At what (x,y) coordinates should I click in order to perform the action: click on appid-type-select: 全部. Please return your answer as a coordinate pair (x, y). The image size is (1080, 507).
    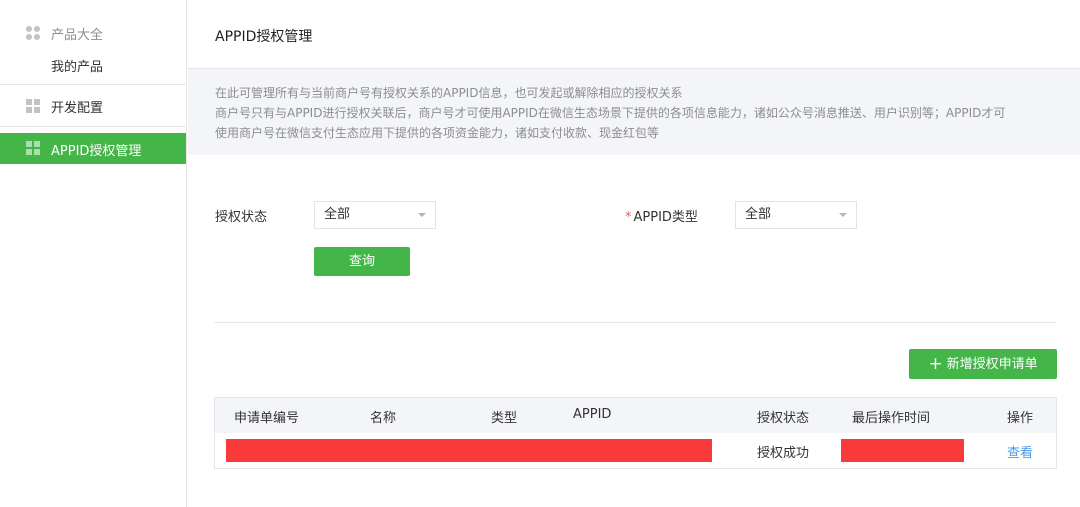
    Looking at the image, I should click on (796, 215).